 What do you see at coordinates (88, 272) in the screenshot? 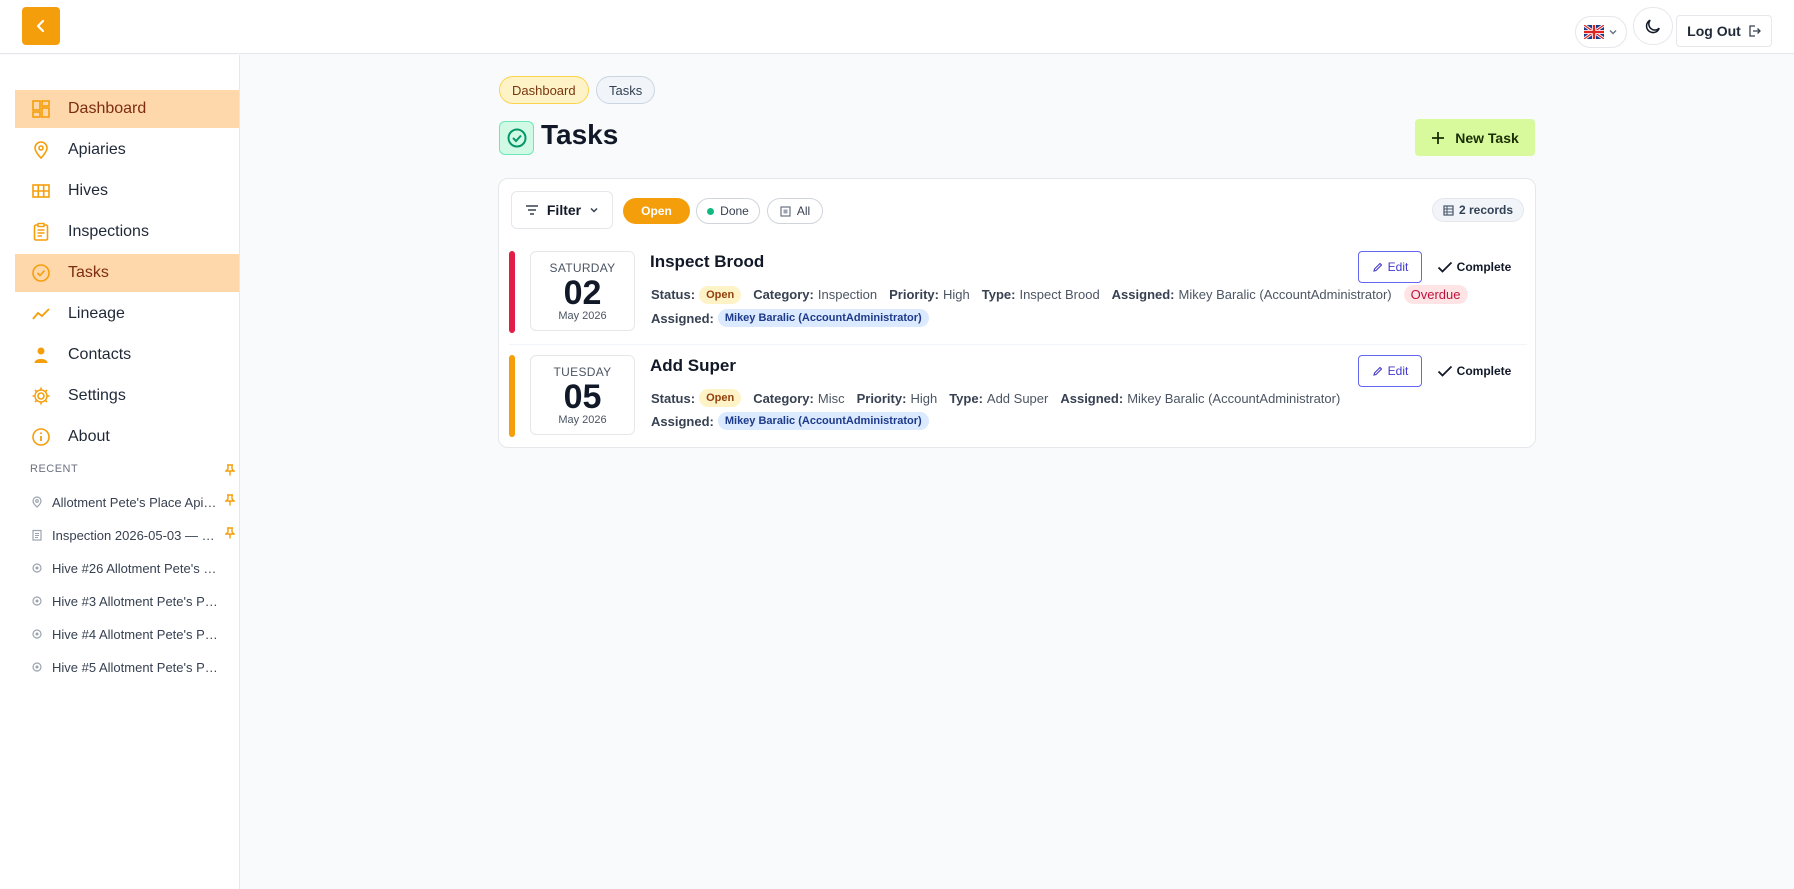
I see `sidebar-item-label: Tasks` at bounding box center [88, 272].